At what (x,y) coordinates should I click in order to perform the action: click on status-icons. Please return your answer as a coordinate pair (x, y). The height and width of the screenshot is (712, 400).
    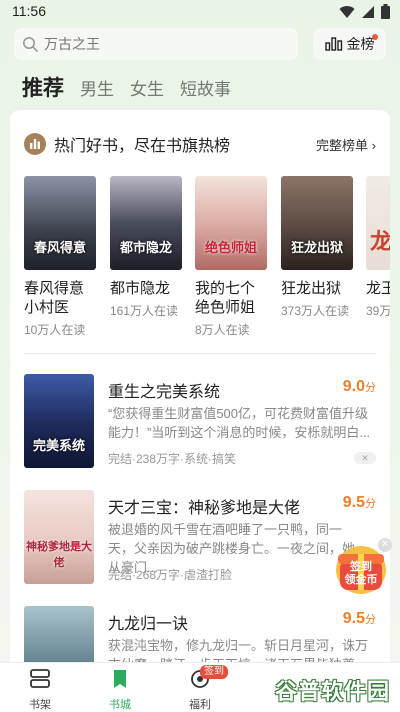
    Looking at the image, I should click on (364, 11).